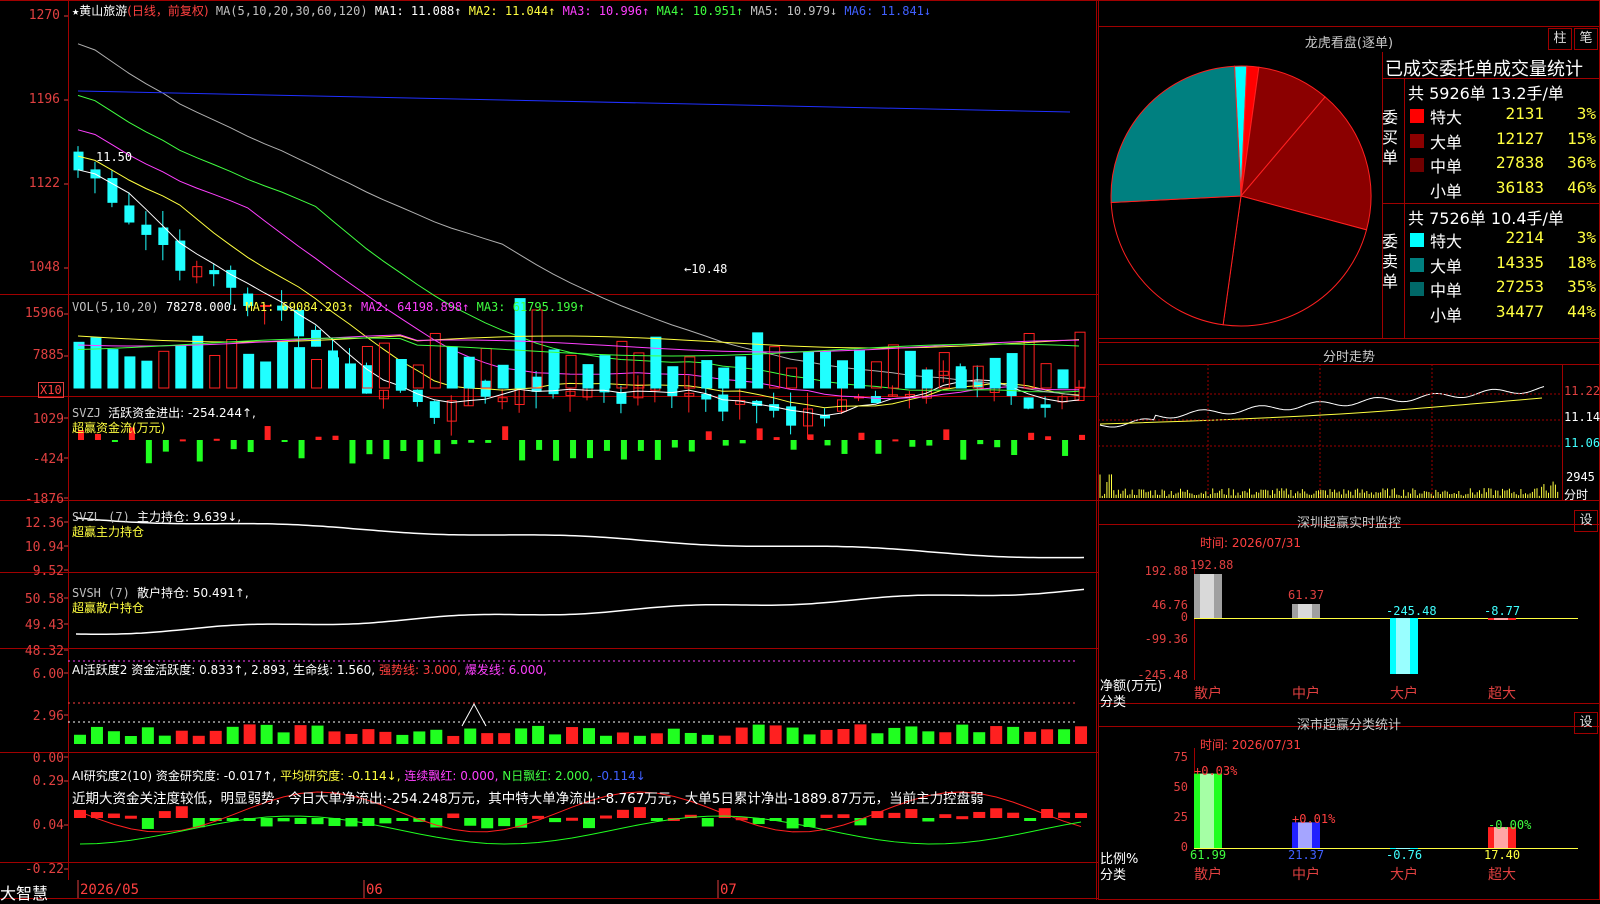  Describe the element at coordinates (1581, 262) in the screenshot. I see `order-percent: 18%` at that location.